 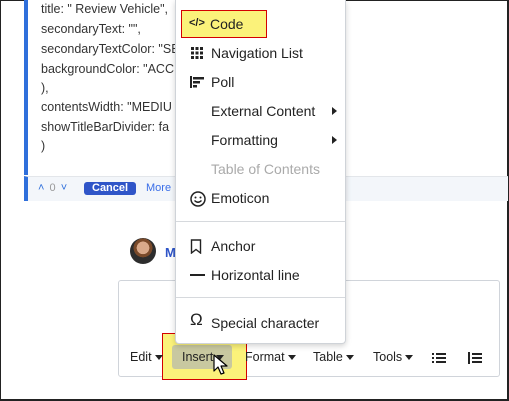 I want to click on bookmark-icon, so click(x=198, y=247).